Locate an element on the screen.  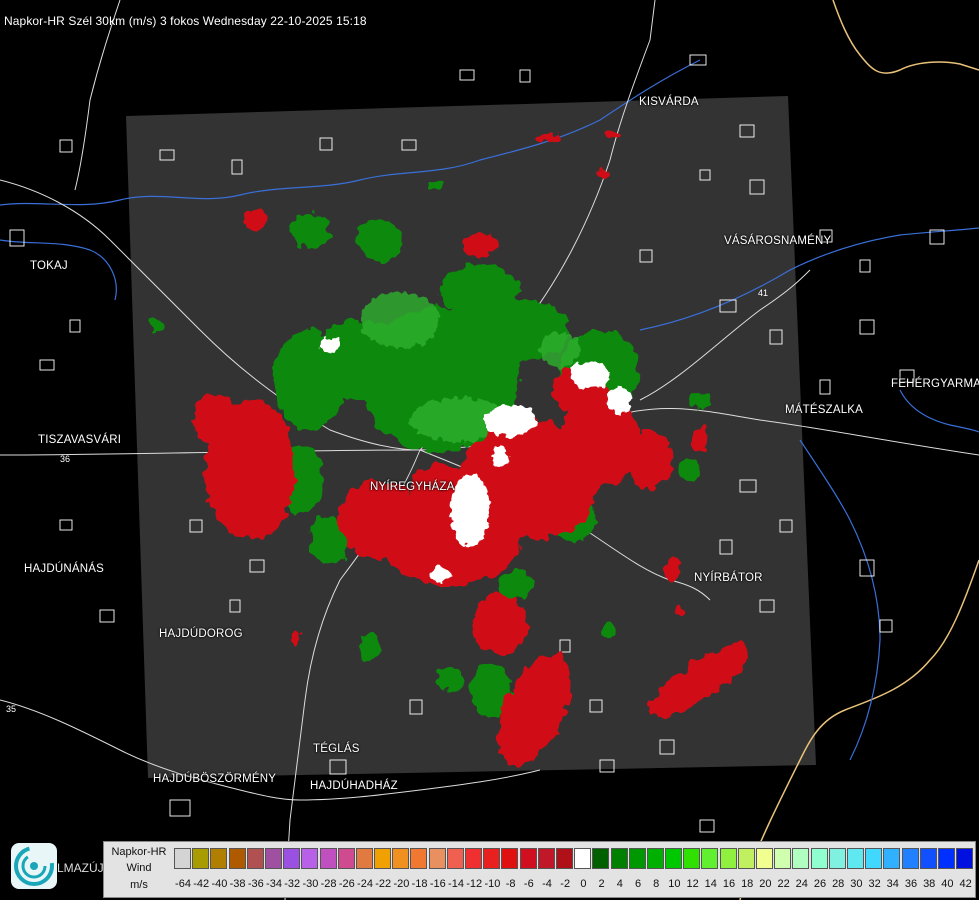
legend-tick-label: -32 is located at coordinates (292, 884).